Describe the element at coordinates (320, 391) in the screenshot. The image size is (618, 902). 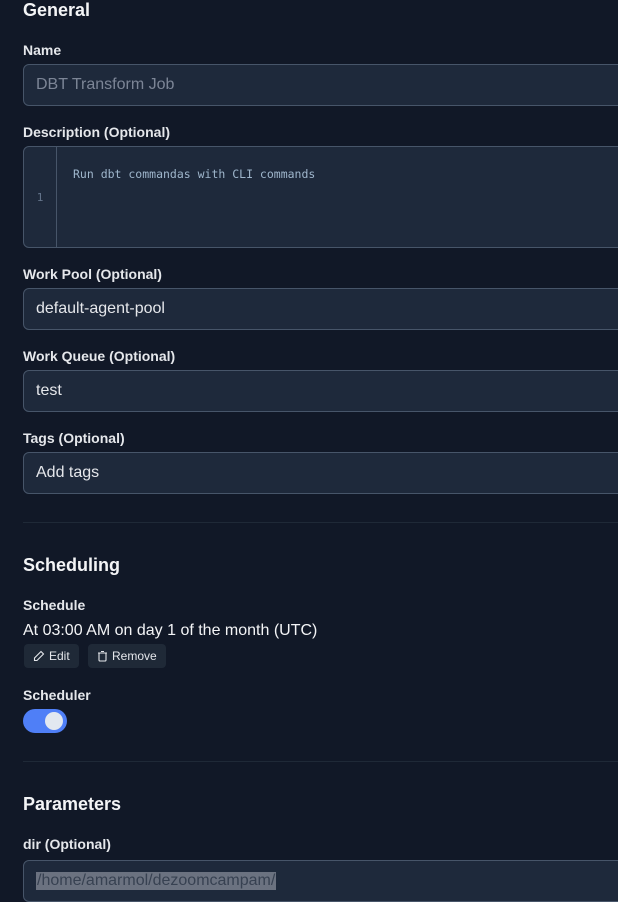
I see `work-queue-select: test` at that location.